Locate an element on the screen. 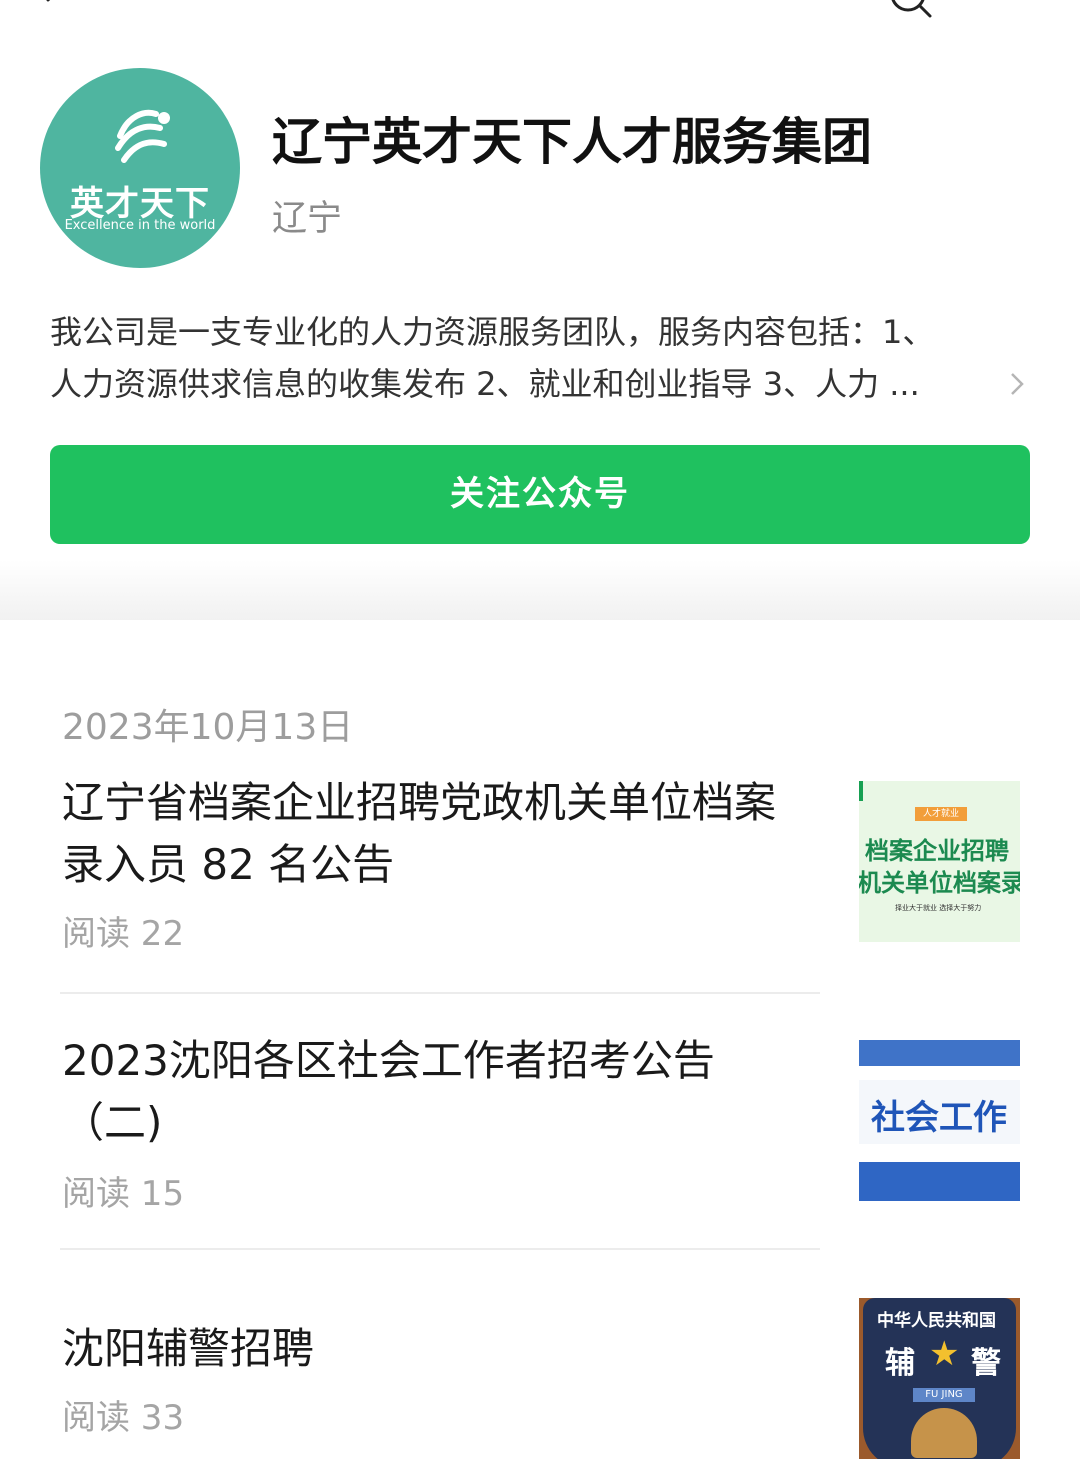 The image size is (1080, 1468). thumb-text: 警 is located at coordinates (986, 1363).